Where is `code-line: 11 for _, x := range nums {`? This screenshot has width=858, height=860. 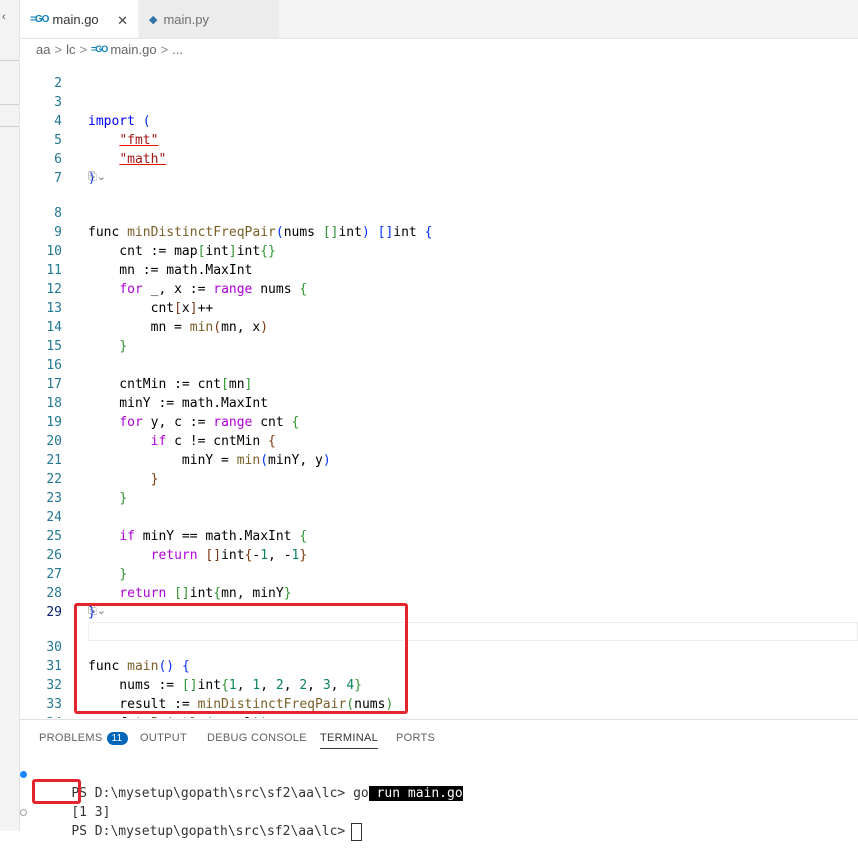 code-line: 11 for _, x := range nums { is located at coordinates (439, 269).